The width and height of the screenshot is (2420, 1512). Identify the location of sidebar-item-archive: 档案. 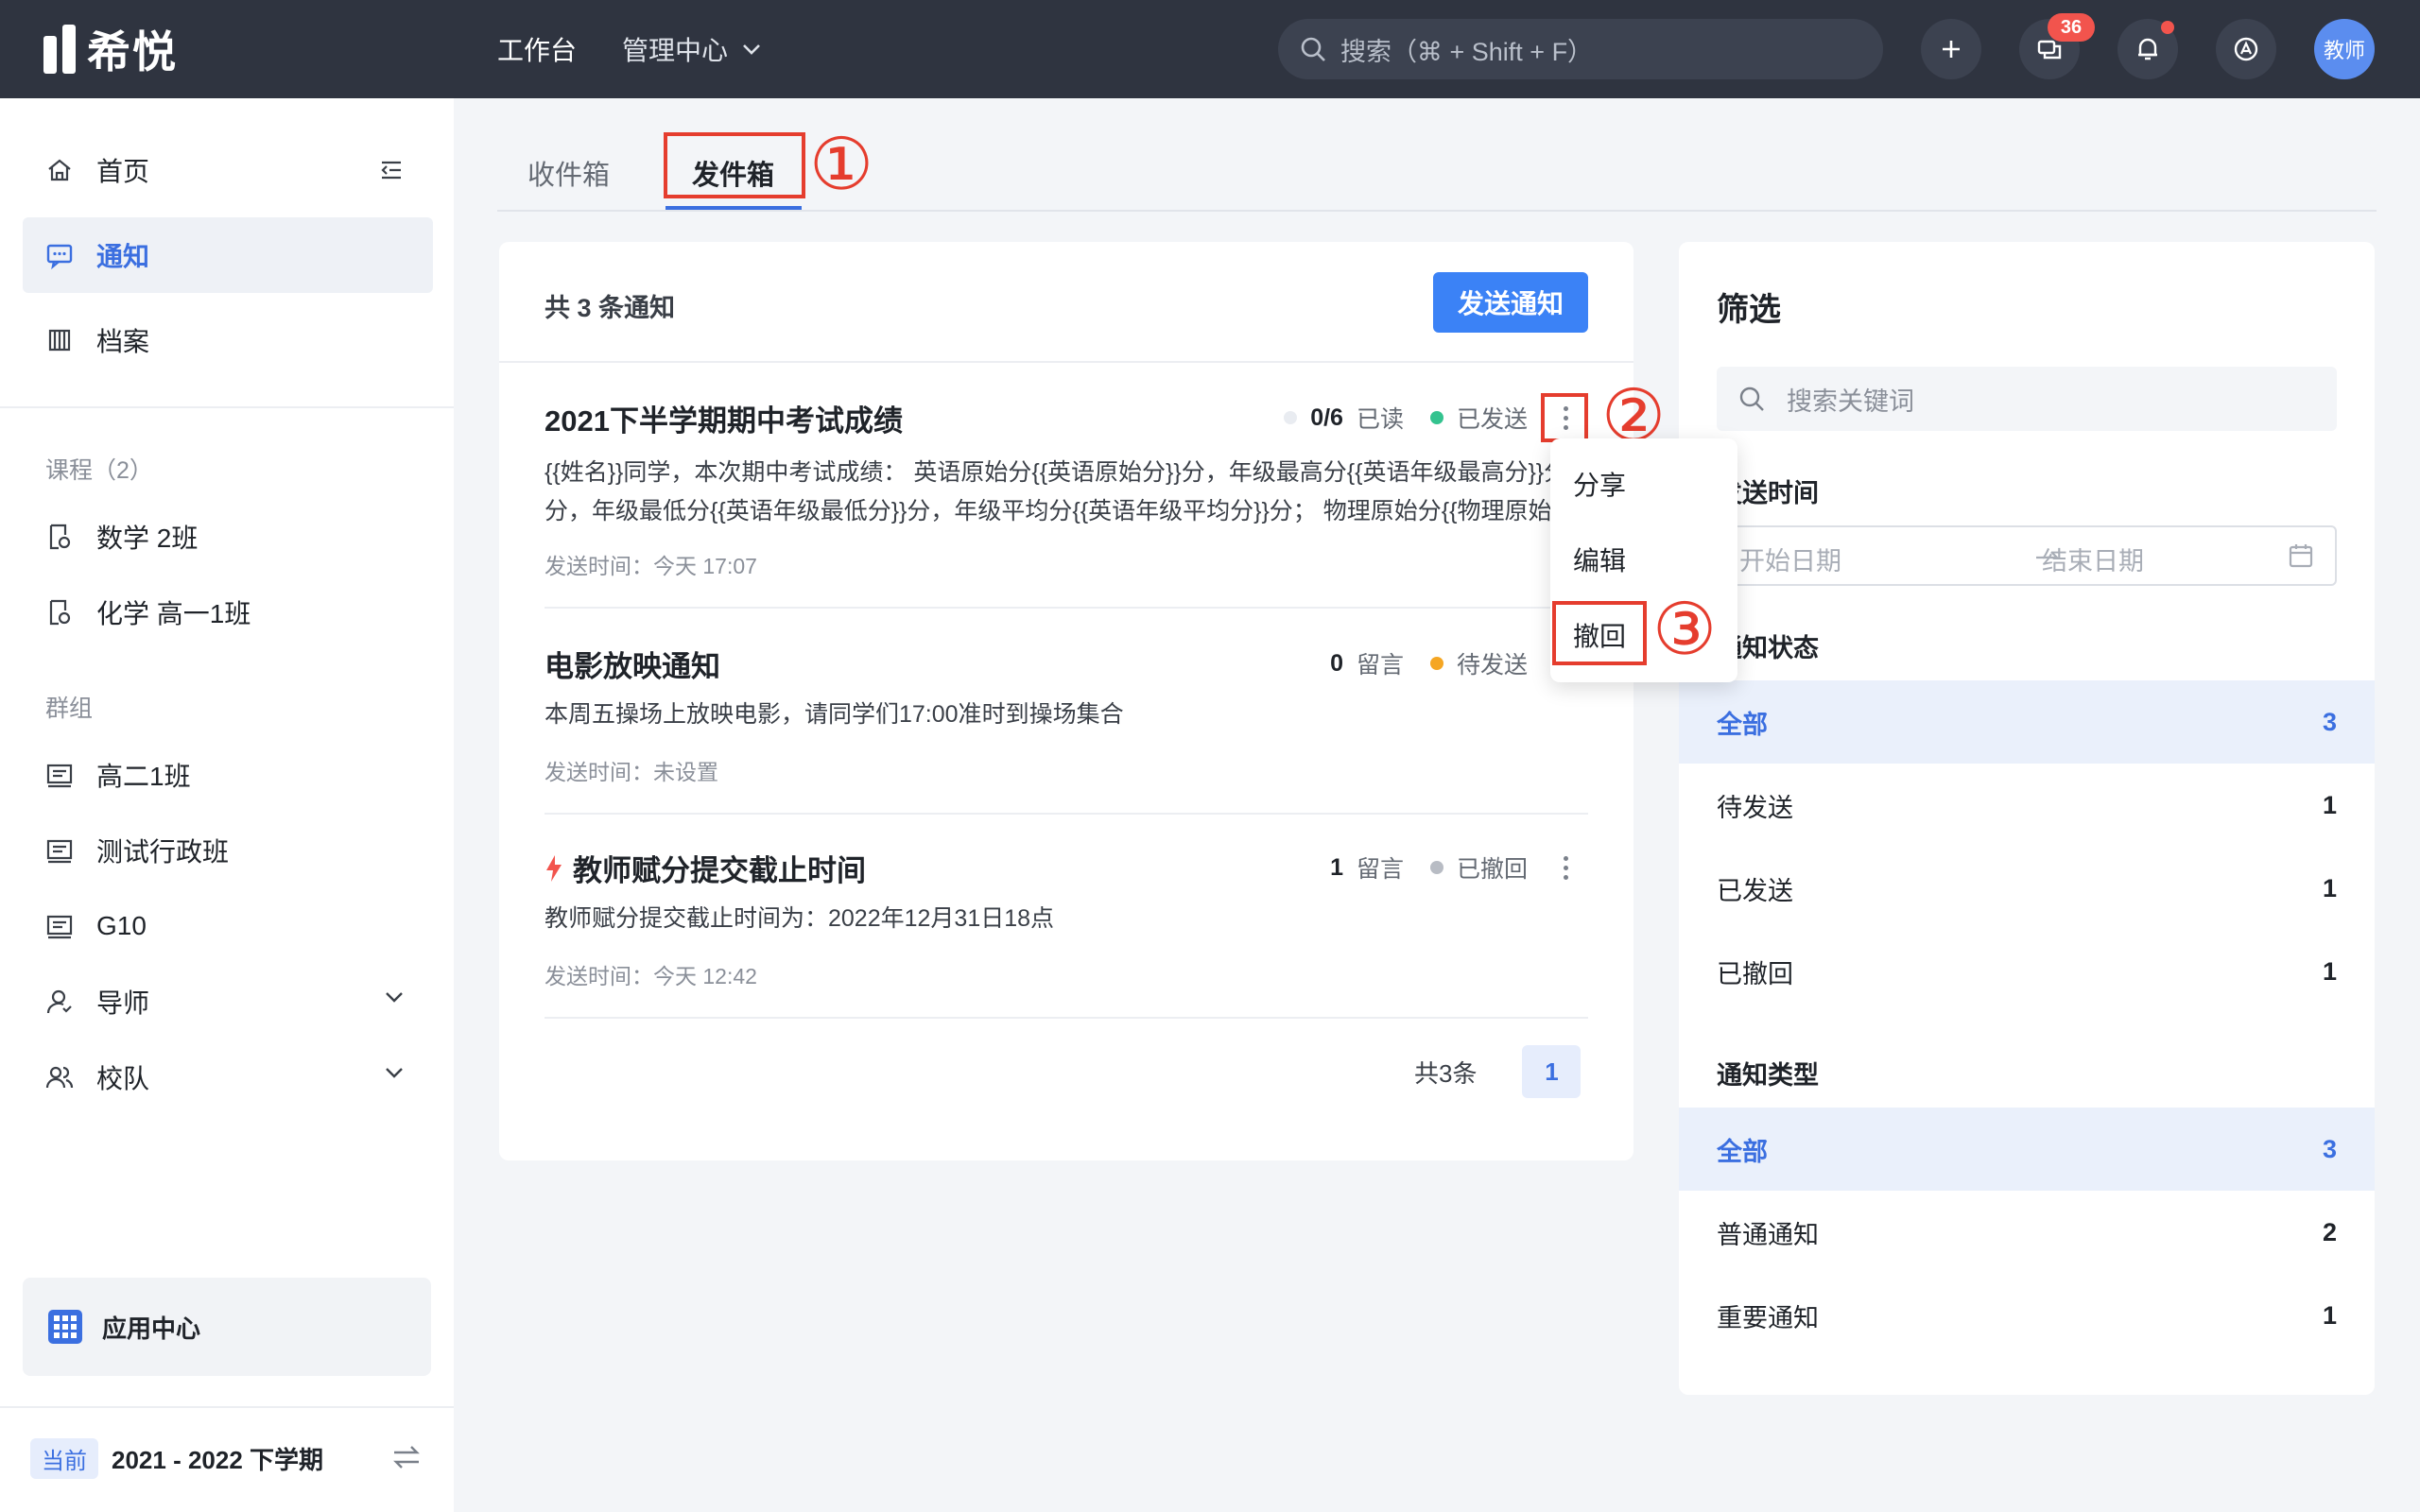
(228, 340).